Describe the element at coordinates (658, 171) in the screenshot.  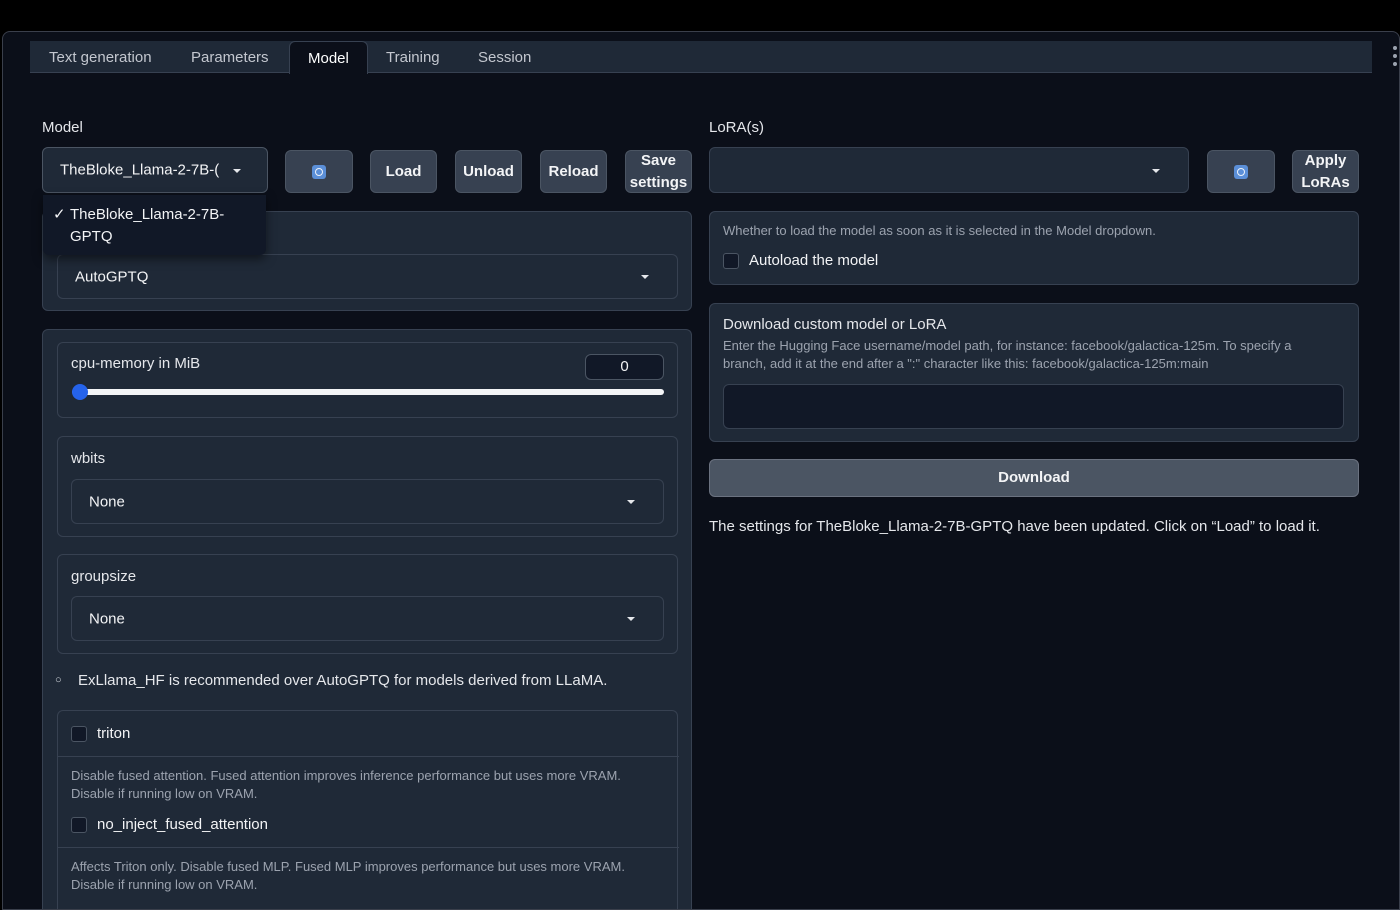
I see `save-settings-button: Save settings` at that location.